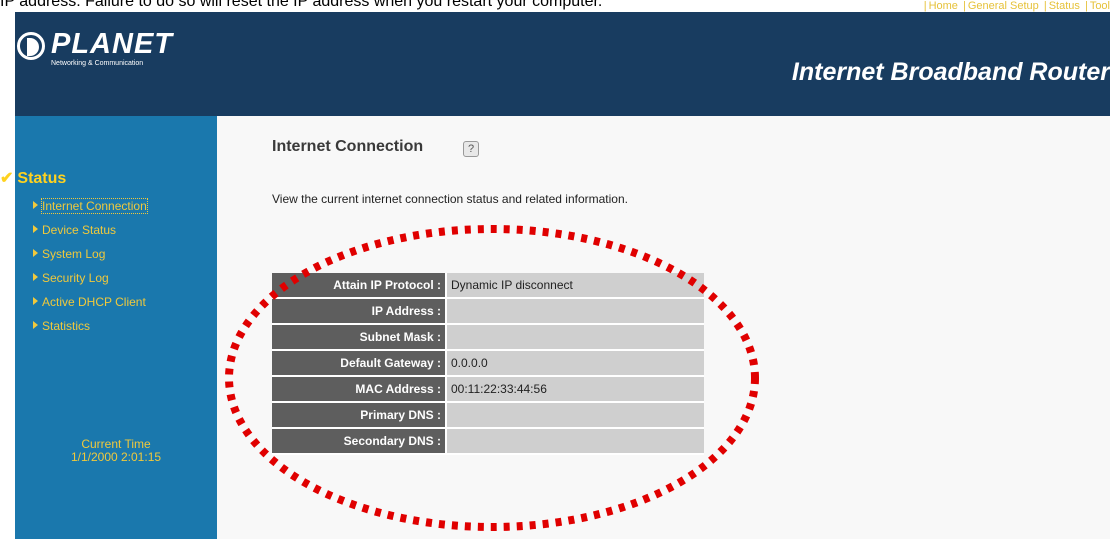  Describe the element at coordinates (359, 390) in the screenshot. I see `row-key: MAC Address :` at that location.